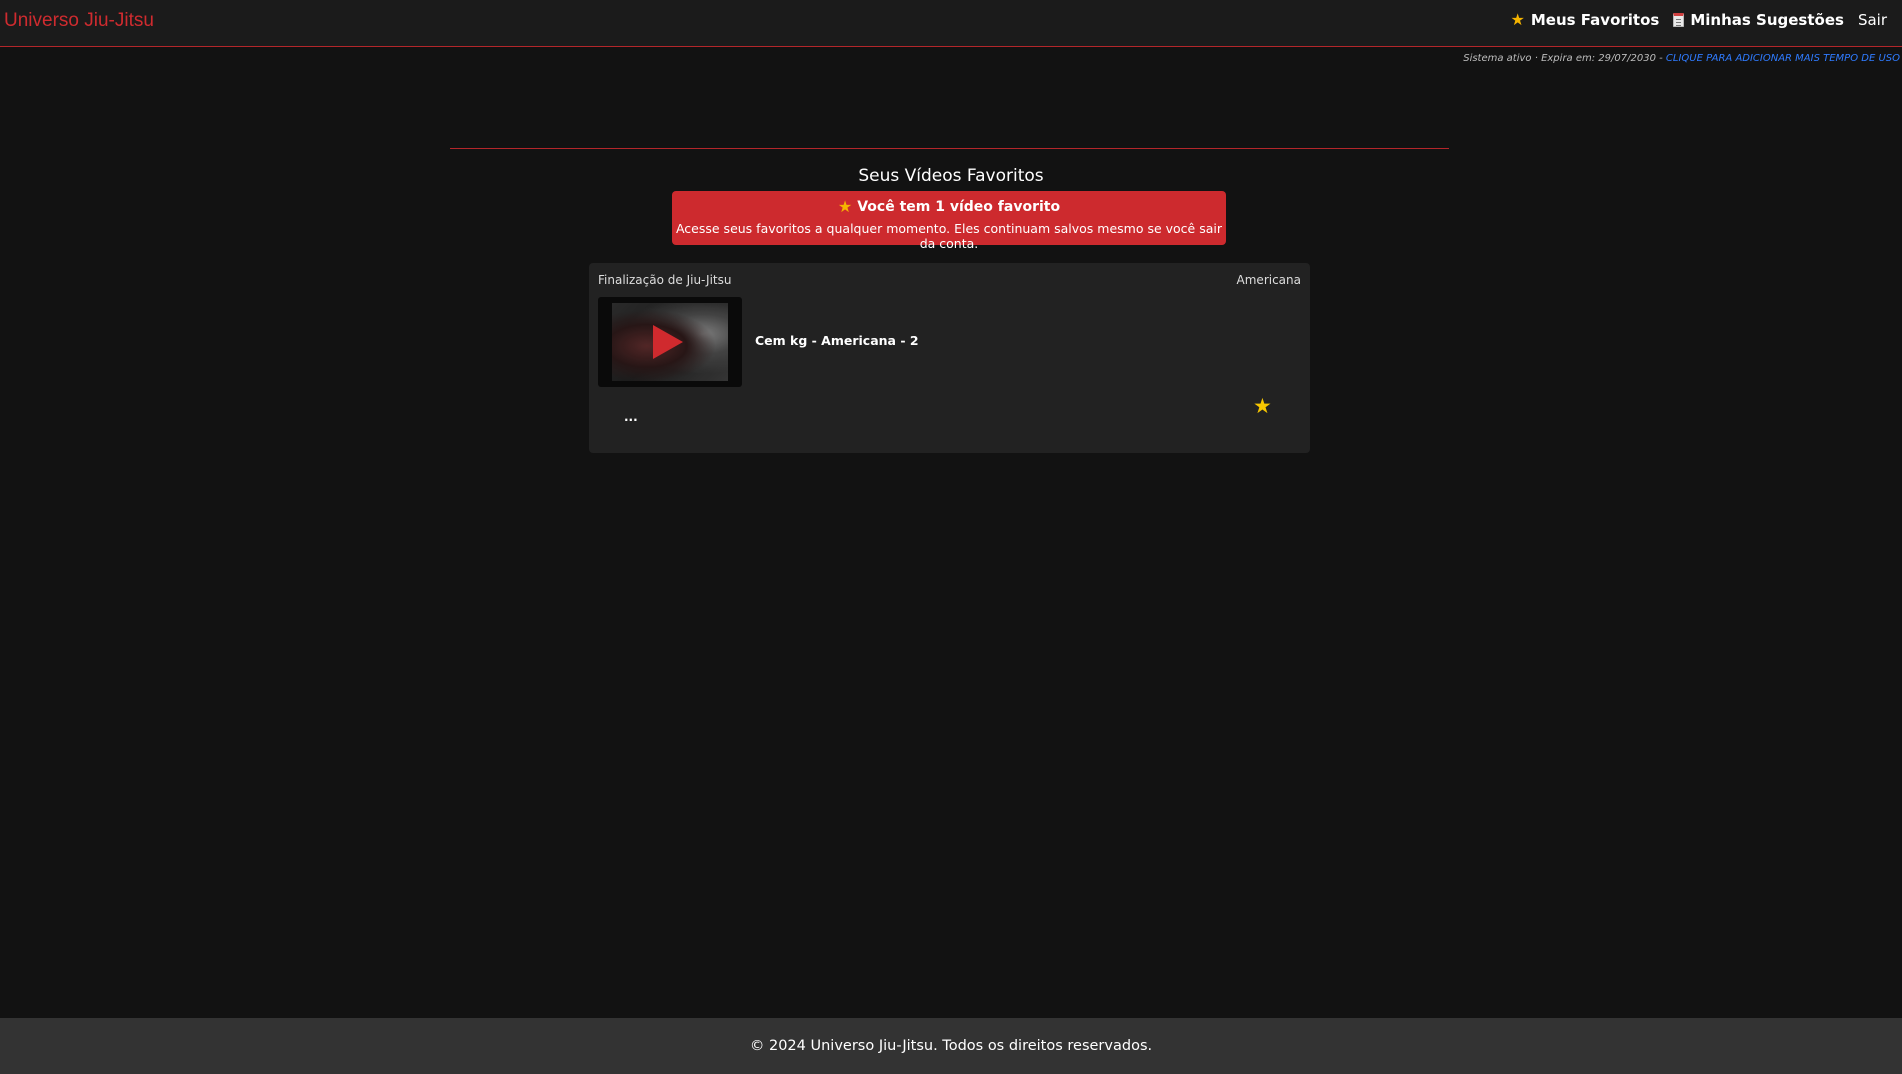 This screenshot has height=1074, width=1902. I want to click on video-title: Cem kg - Americana - 2, so click(837, 340).